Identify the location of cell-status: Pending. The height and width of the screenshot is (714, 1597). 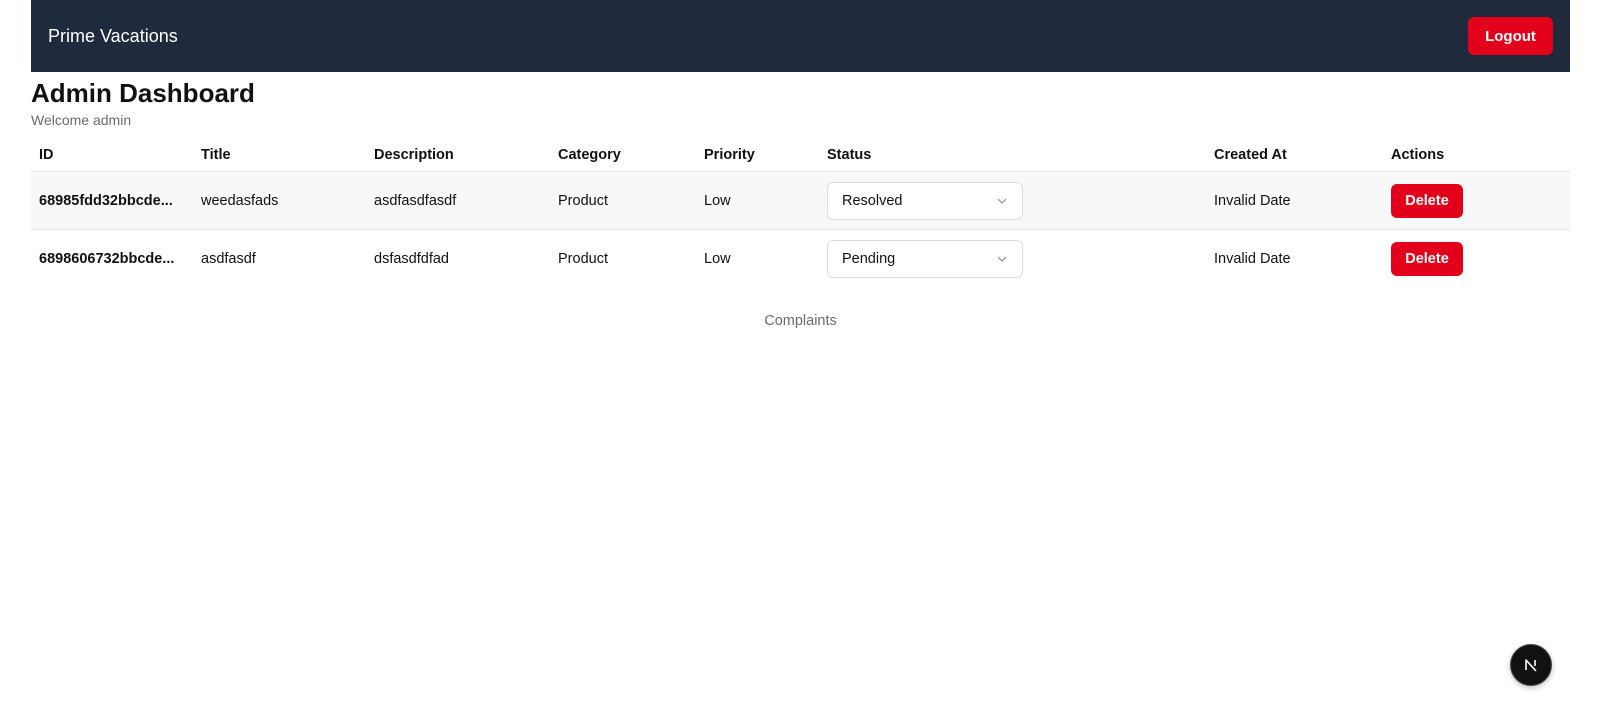
(1012, 258).